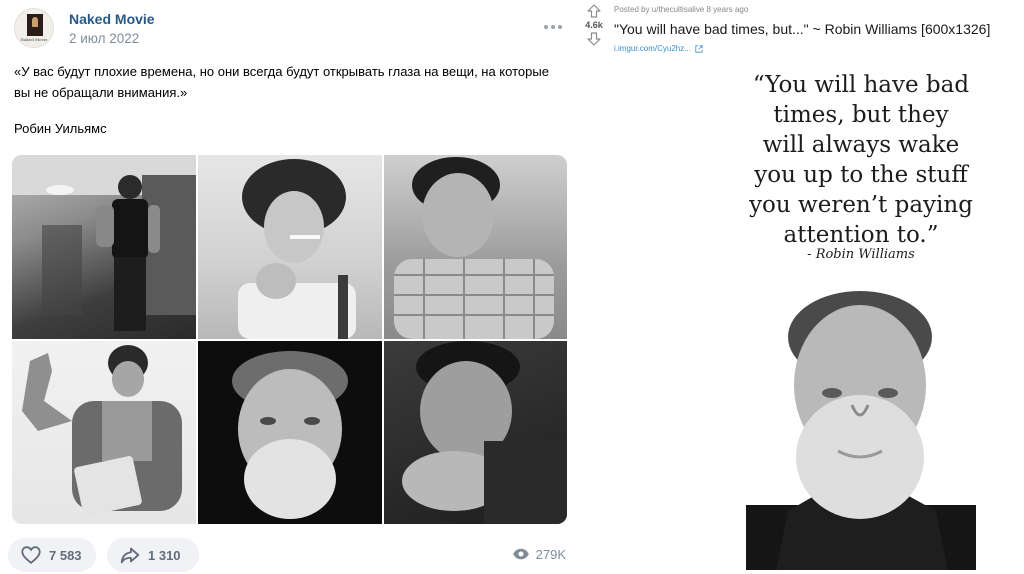 Image resolution: width=1024 pixels, height=574 pixels. I want to click on post-meta: Posted by u/thecultisalive 8 years ago, so click(681, 9).